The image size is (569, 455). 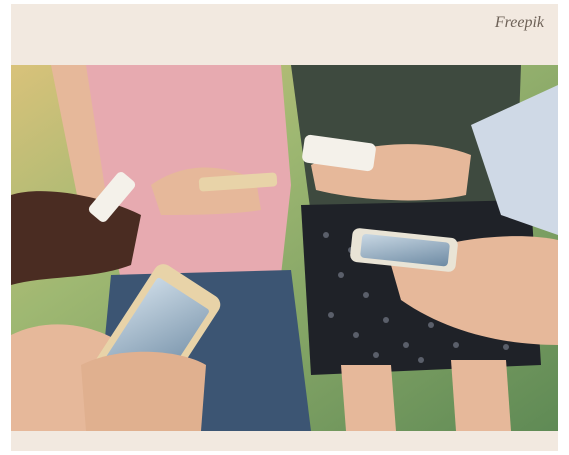 What do you see at coordinates (481, 395) in the screenshot?
I see `leg-right` at bounding box center [481, 395].